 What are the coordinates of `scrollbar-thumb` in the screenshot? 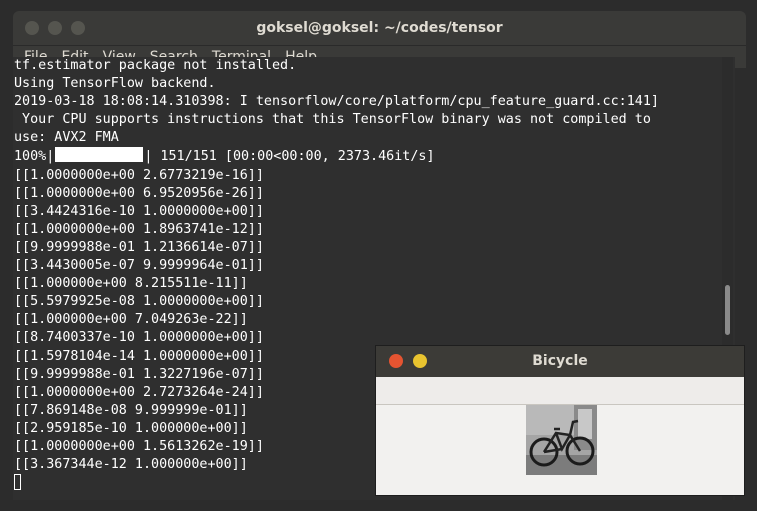 It's located at (727, 310).